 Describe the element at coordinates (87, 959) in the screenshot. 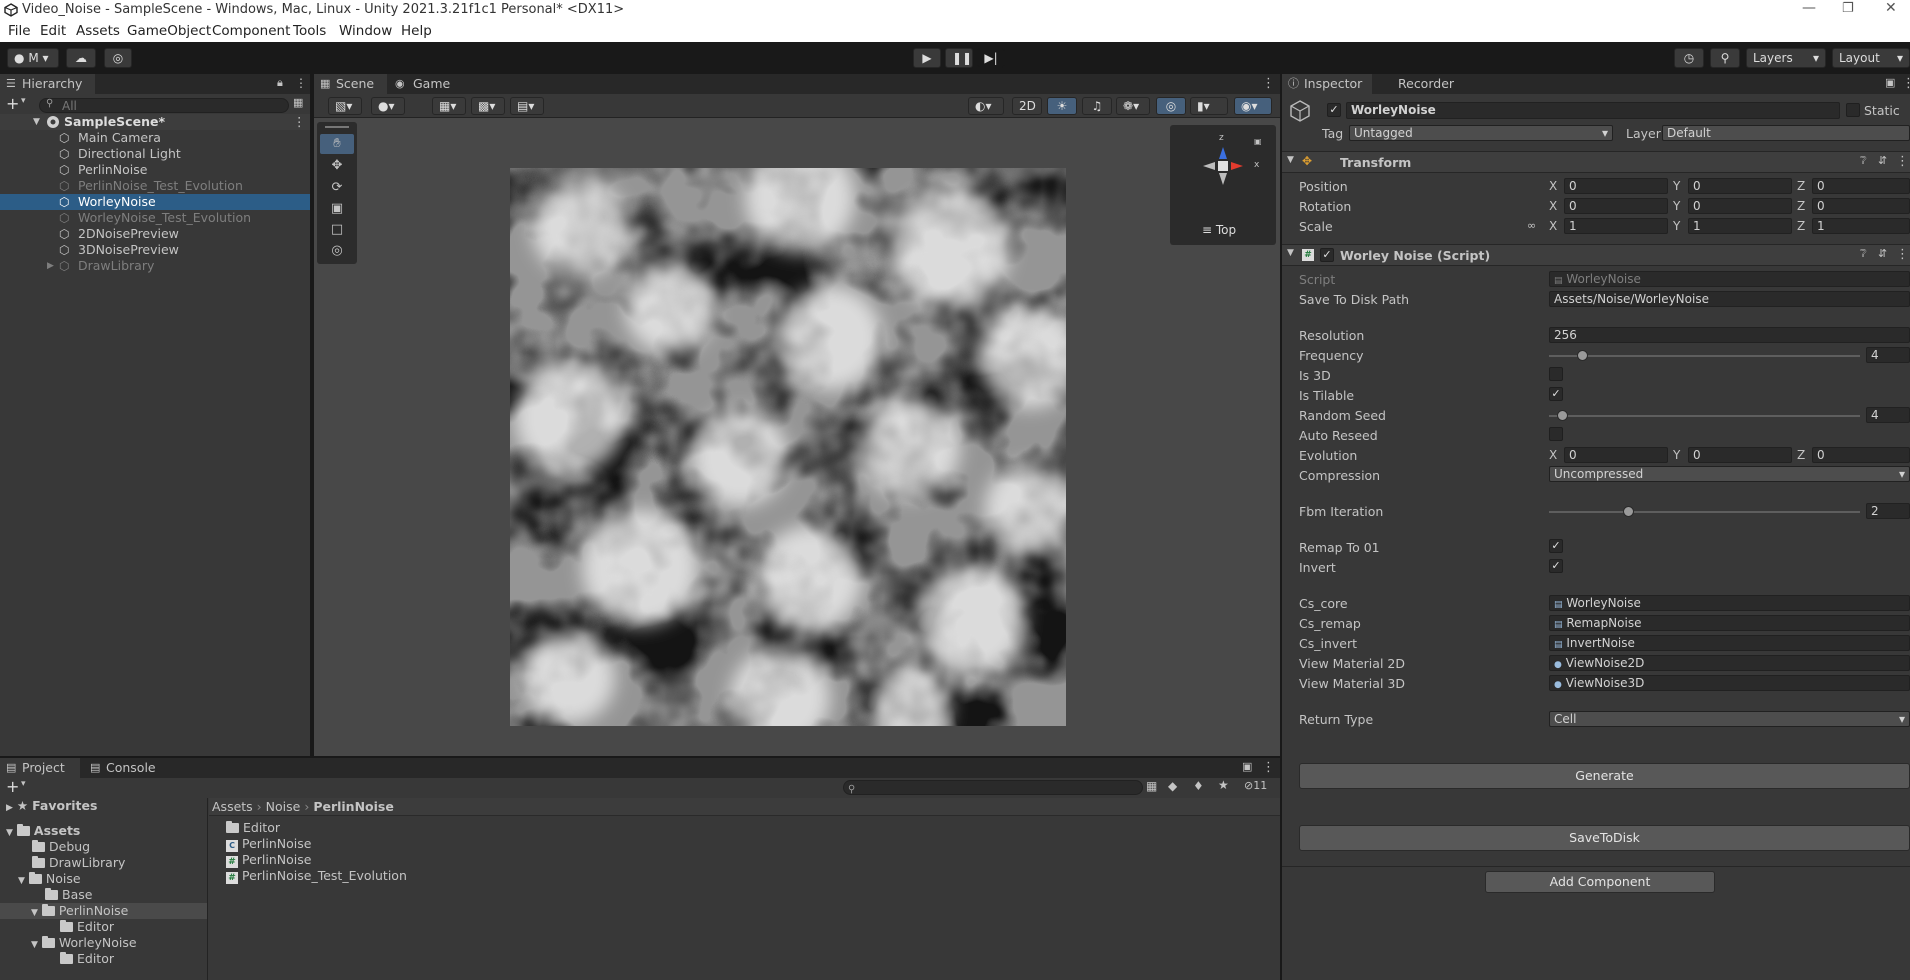

I see `tree-item: Editor` at that location.